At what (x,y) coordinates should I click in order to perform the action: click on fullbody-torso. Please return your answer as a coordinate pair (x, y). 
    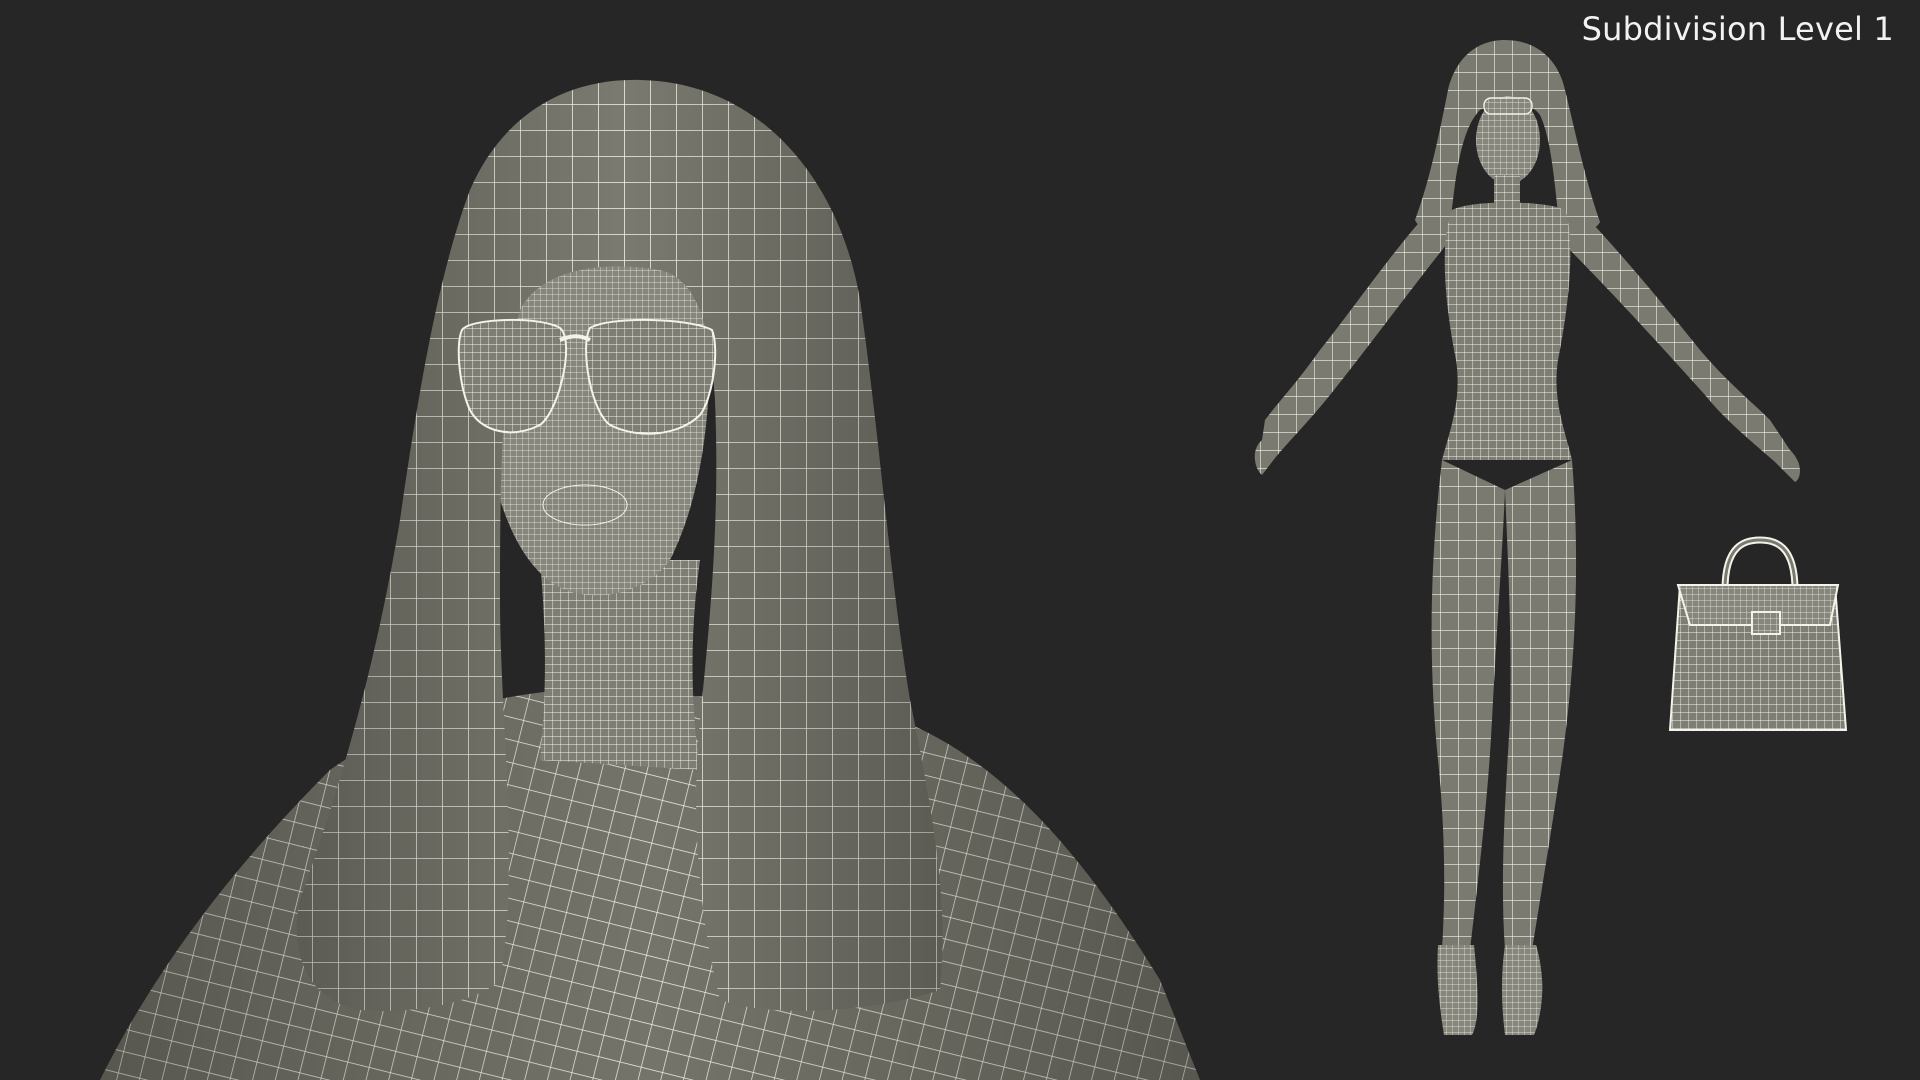
    Looking at the image, I should click on (1507, 331).